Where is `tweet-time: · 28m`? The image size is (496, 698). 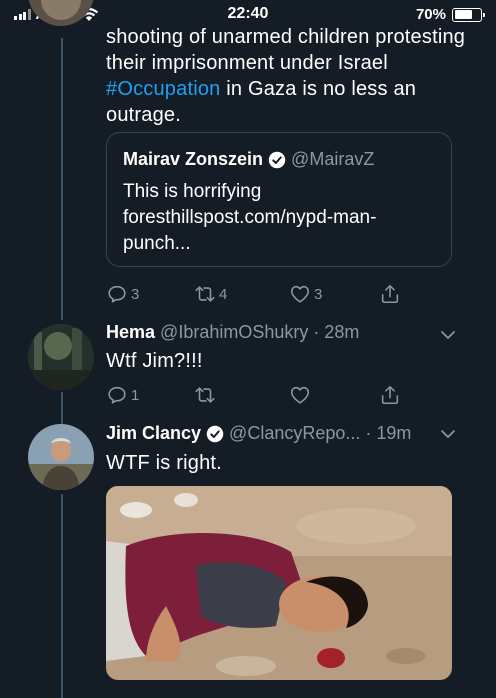
tweet-time: · 28m is located at coordinates (336, 332).